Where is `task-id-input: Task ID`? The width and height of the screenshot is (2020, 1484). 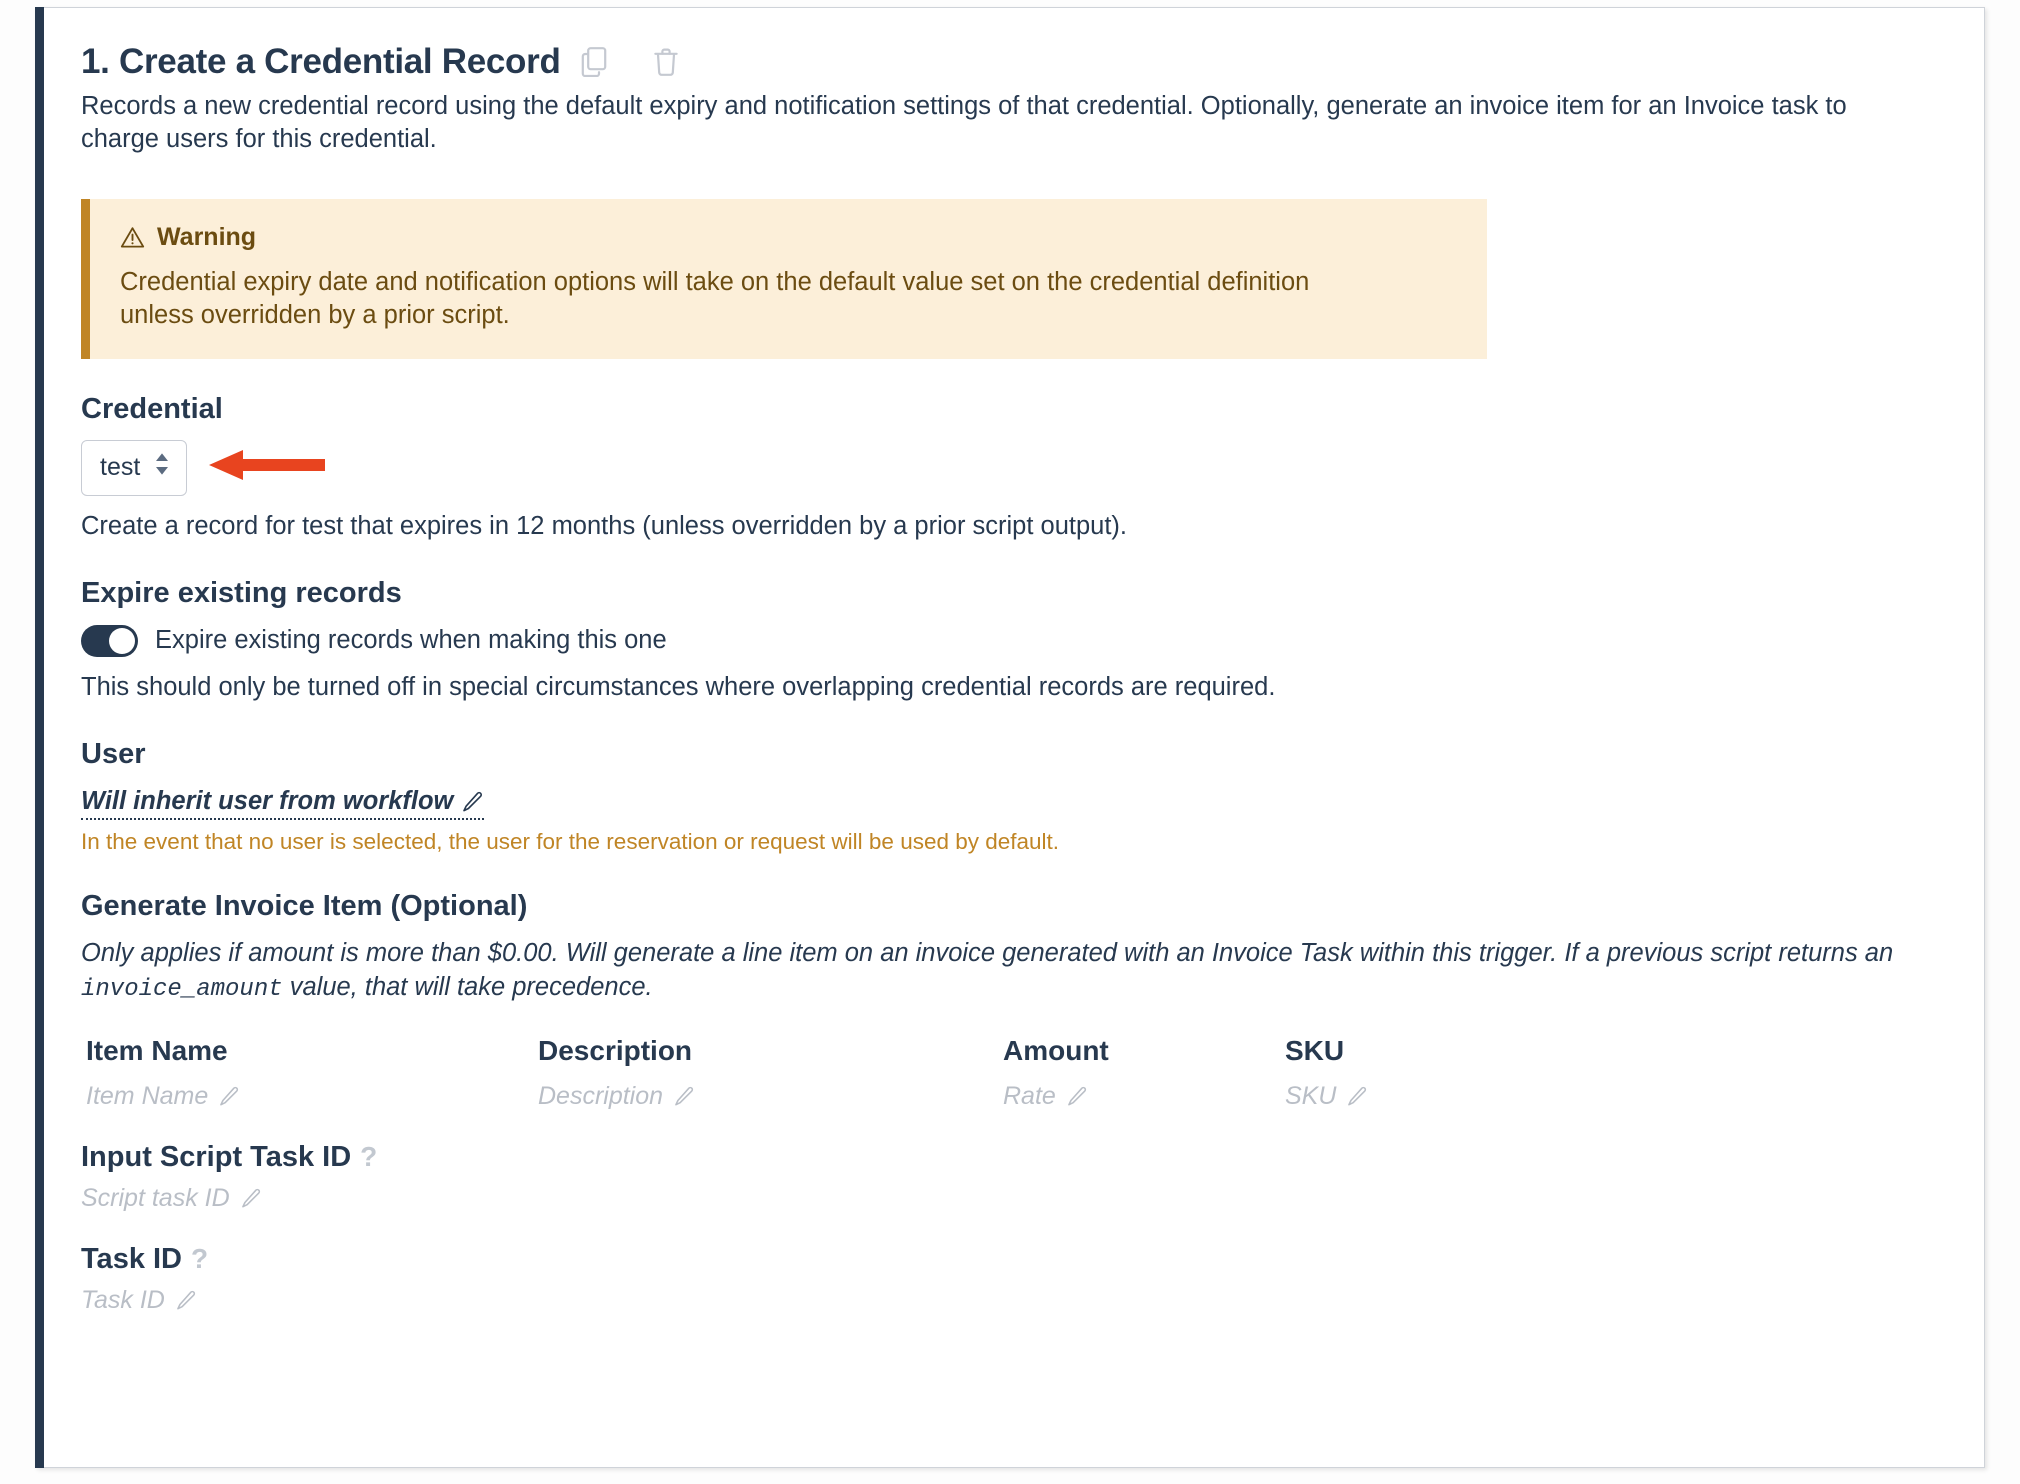
task-id-input: Task ID is located at coordinates (139, 1300).